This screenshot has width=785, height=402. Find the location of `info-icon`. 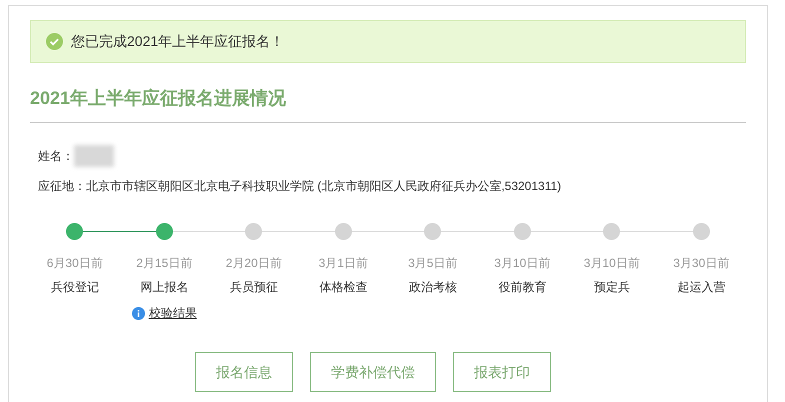

info-icon is located at coordinates (138, 313).